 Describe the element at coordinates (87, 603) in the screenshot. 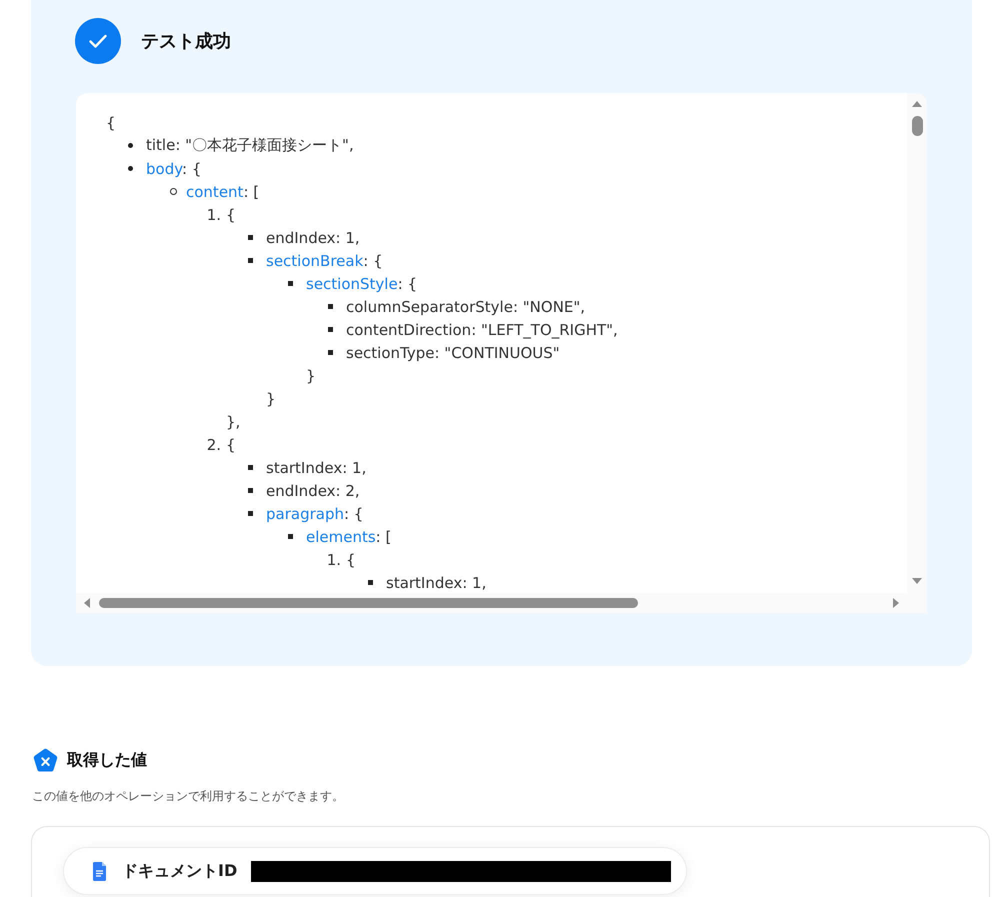

I see `left-arrow-icon` at that location.